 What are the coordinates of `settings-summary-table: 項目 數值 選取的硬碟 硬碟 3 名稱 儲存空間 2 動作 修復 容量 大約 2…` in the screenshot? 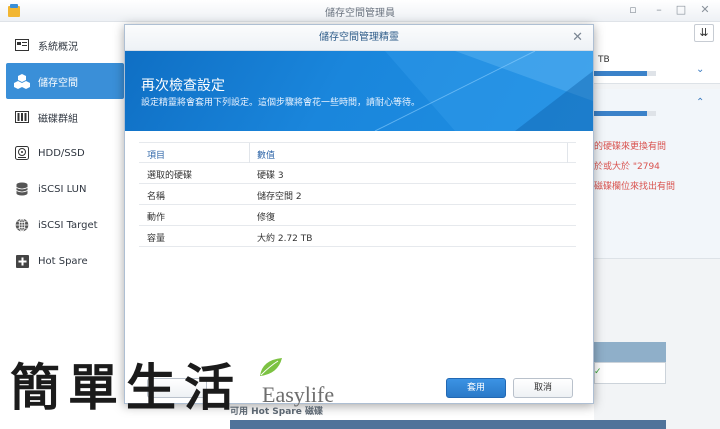 It's located at (357, 194).